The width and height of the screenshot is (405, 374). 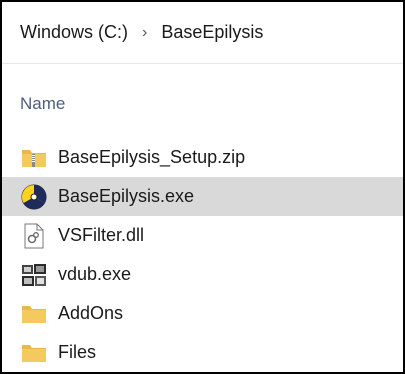 I want to click on file-name: BaseEpilysis.exe, so click(x=126, y=196).